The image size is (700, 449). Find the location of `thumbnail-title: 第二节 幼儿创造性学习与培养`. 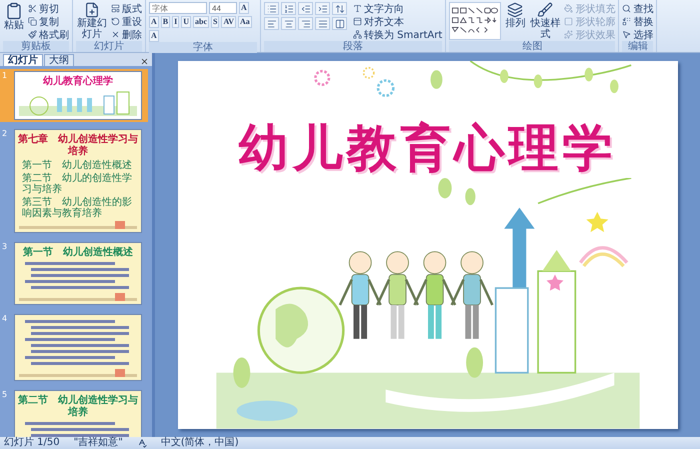

thumbnail-title: 第二节 幼儿创造性学习与培养 is located at coordinates (78, 407).